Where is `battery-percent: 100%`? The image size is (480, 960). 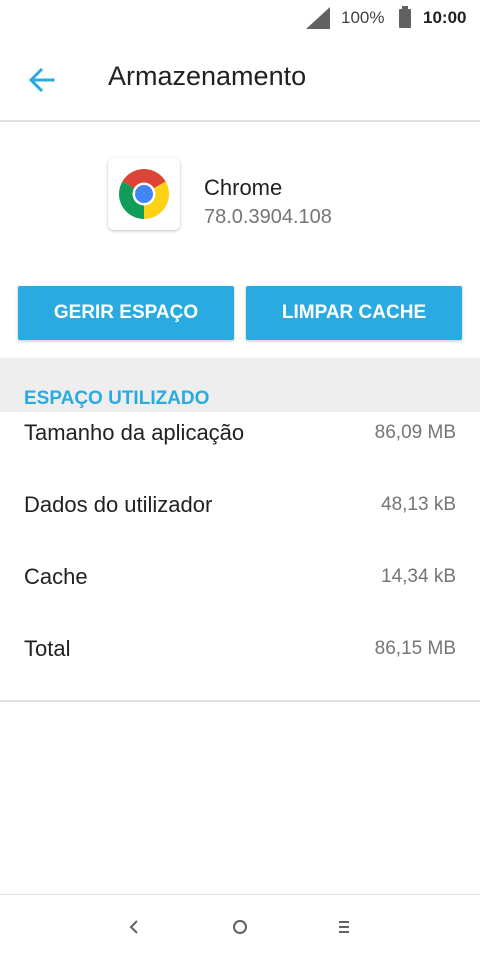 battery-percent: 100% is located at coordinates (363, 17).